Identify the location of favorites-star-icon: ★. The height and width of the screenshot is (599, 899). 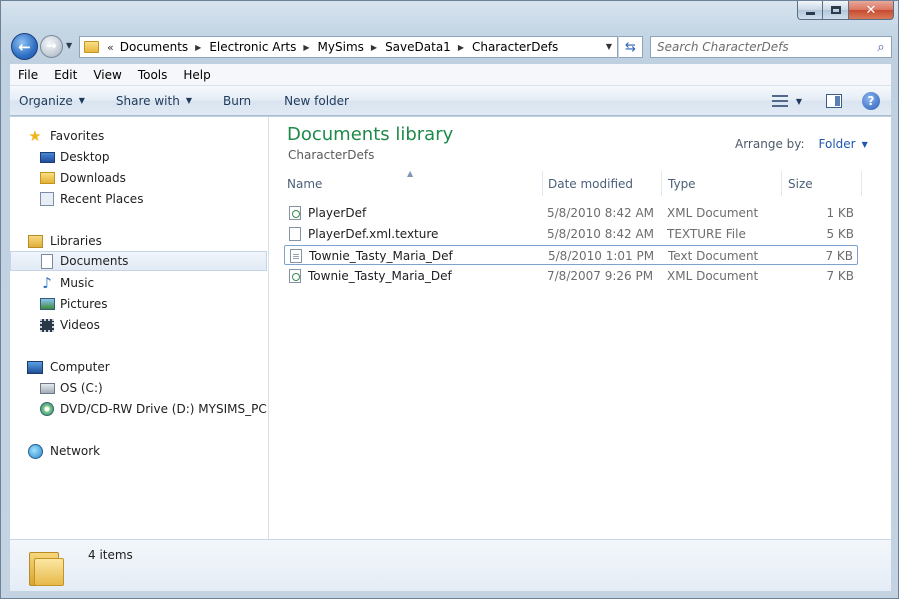
(35, 136).